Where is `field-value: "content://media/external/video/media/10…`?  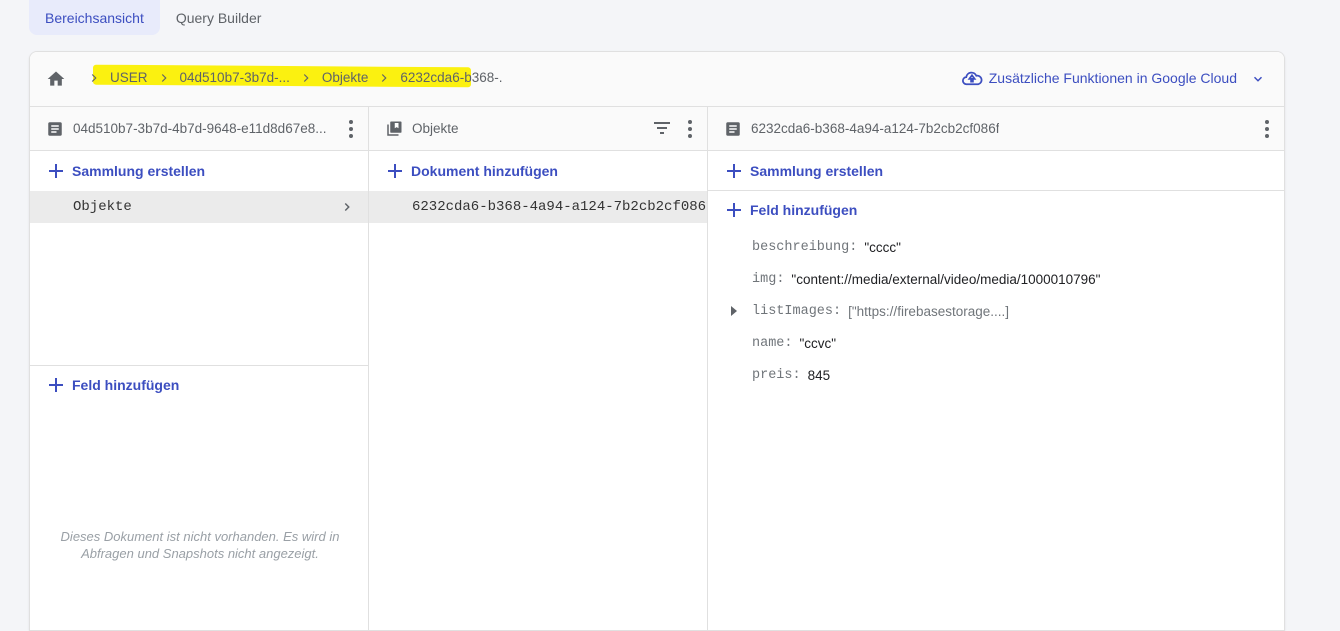
field-value: "content://media/external/video/media/10… is located at coordinates (946, 279).